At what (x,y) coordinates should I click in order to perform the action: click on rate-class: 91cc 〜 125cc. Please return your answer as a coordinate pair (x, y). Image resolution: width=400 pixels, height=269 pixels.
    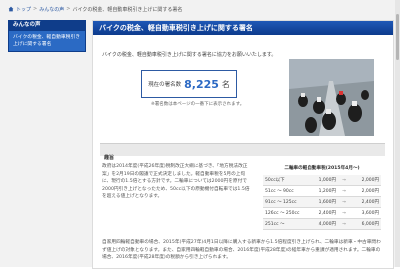
    Looking at the image, I should click on (285, 202).